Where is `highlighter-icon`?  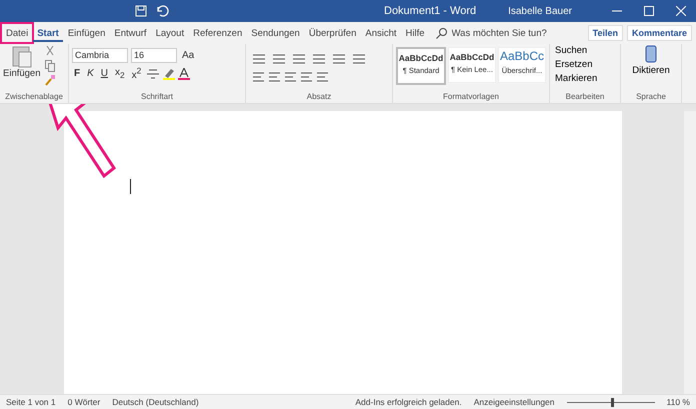 highlighter-icon is located at coordinates (169, 74).